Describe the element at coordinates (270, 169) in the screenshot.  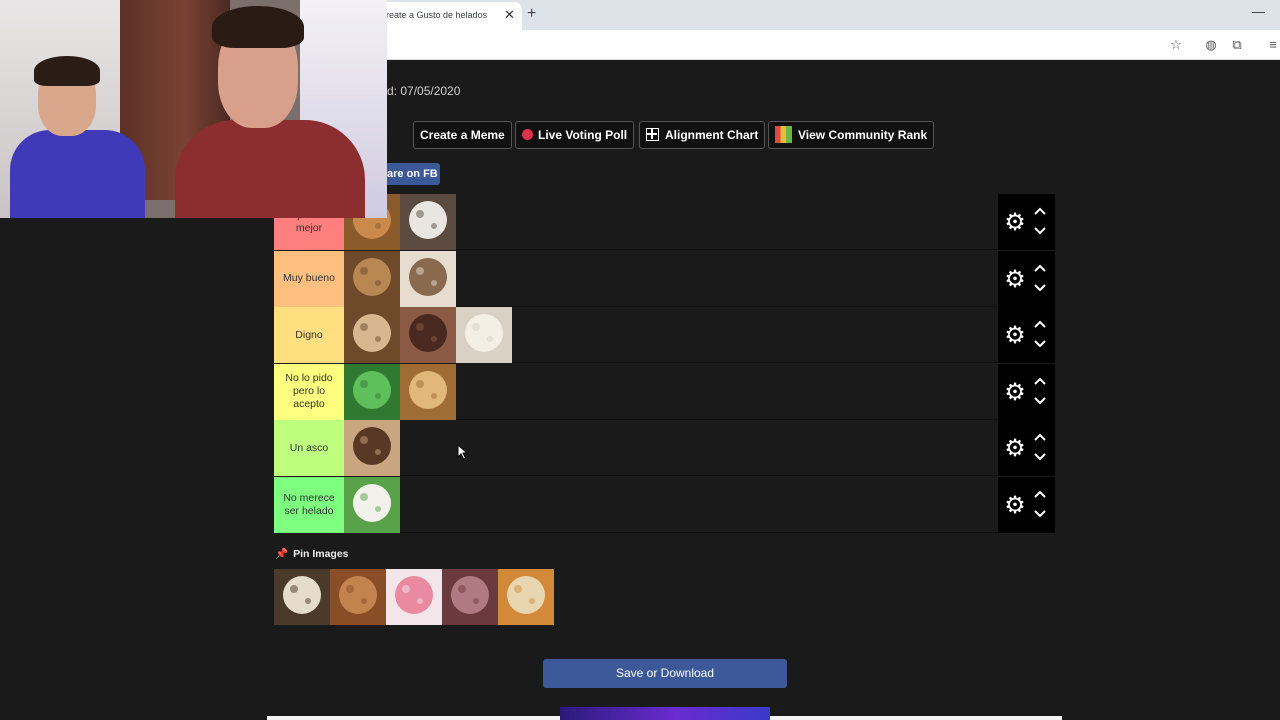
I see `person-right-shirt` at that location.